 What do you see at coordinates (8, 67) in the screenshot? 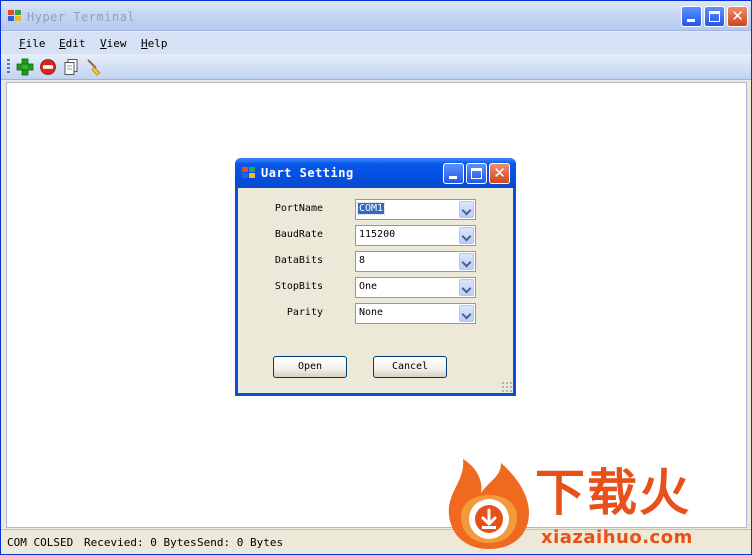
I see `toolbar-grip-icon` at bounding box center [8, 67].